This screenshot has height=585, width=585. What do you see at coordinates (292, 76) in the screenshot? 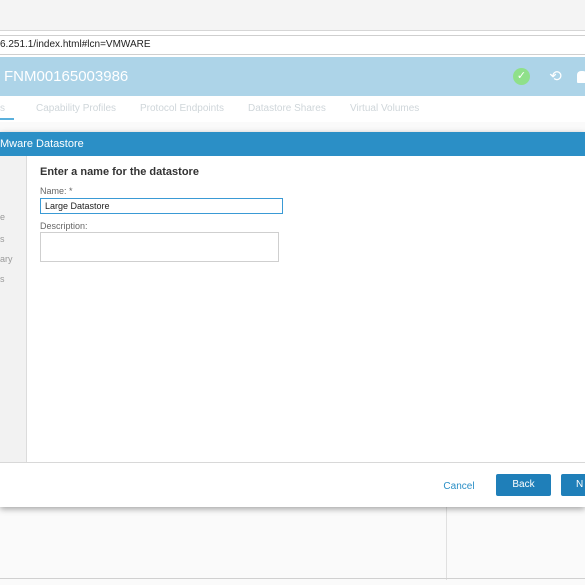
I see `app-header: FNM00165003986 ✓ ⟲` at bounding box center [292, 76].